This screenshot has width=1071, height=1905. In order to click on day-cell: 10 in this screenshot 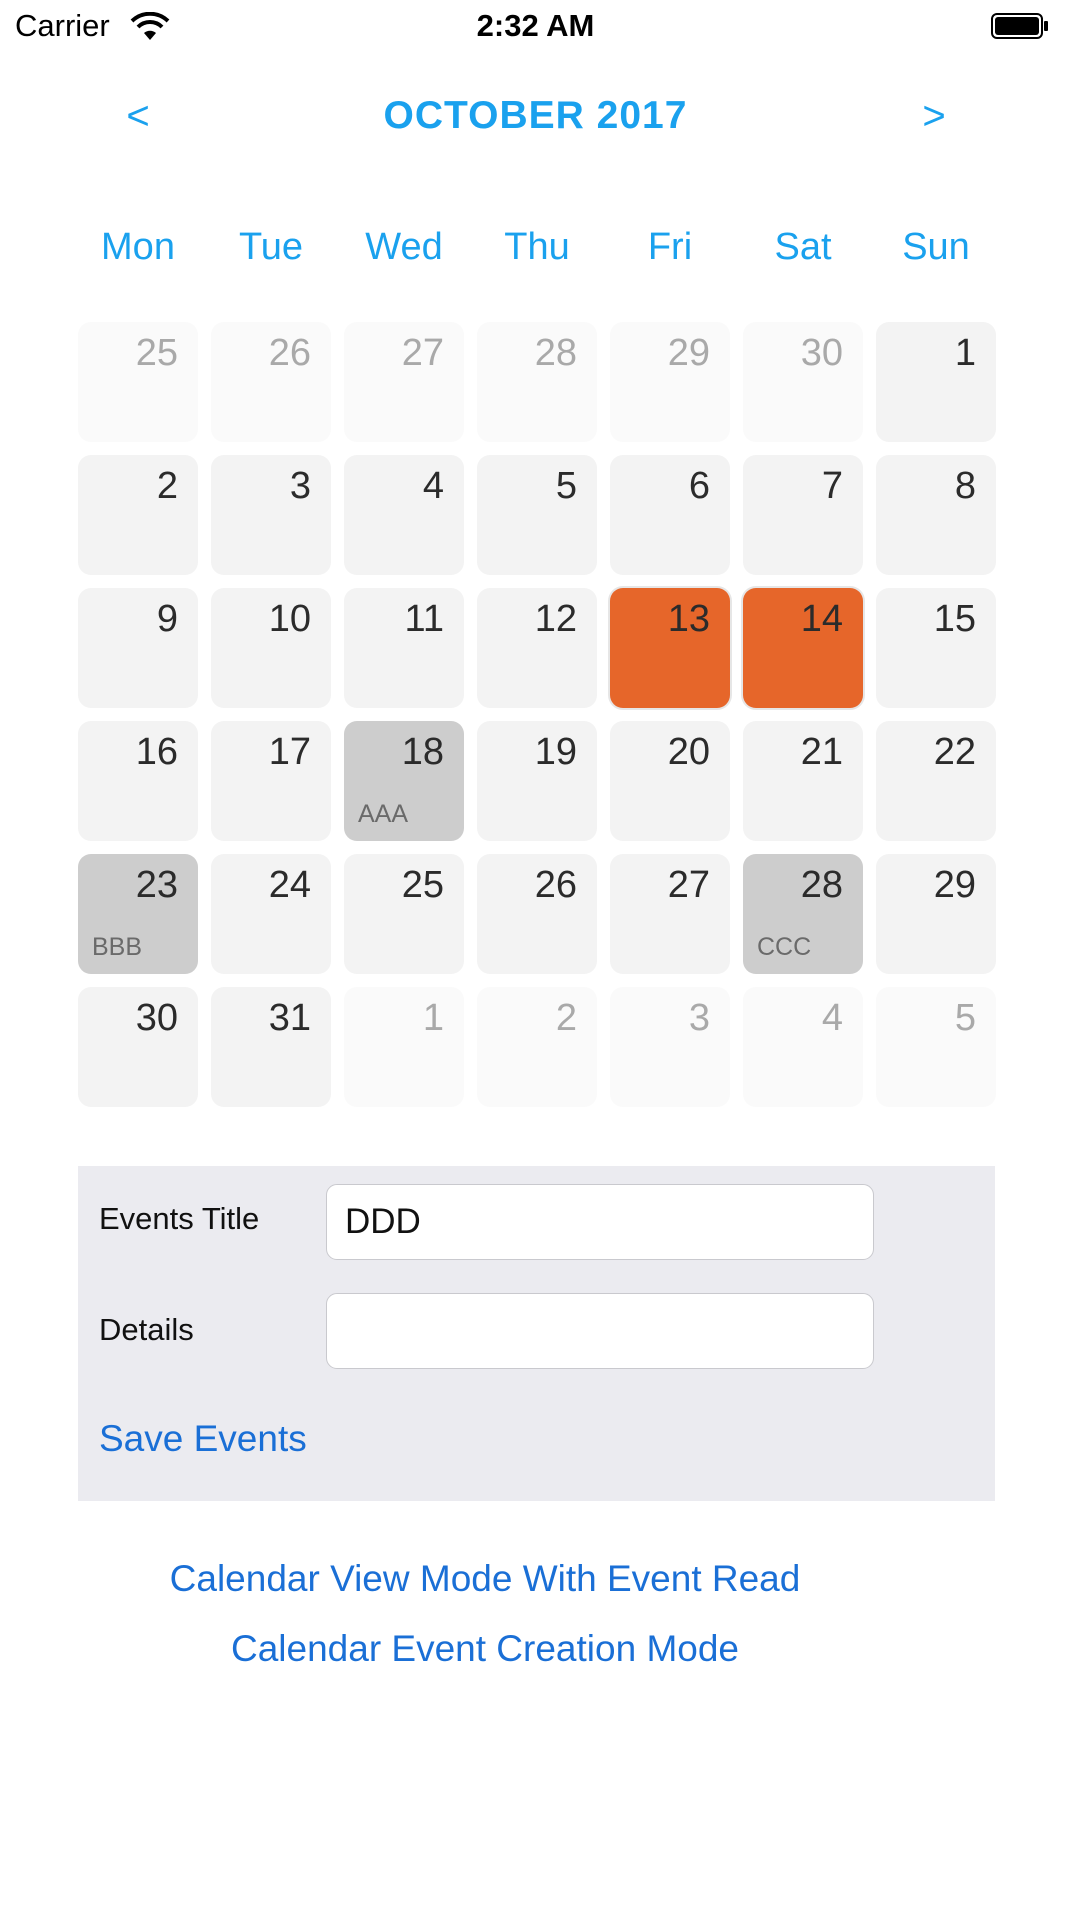, I will do `click(271, 648)`.